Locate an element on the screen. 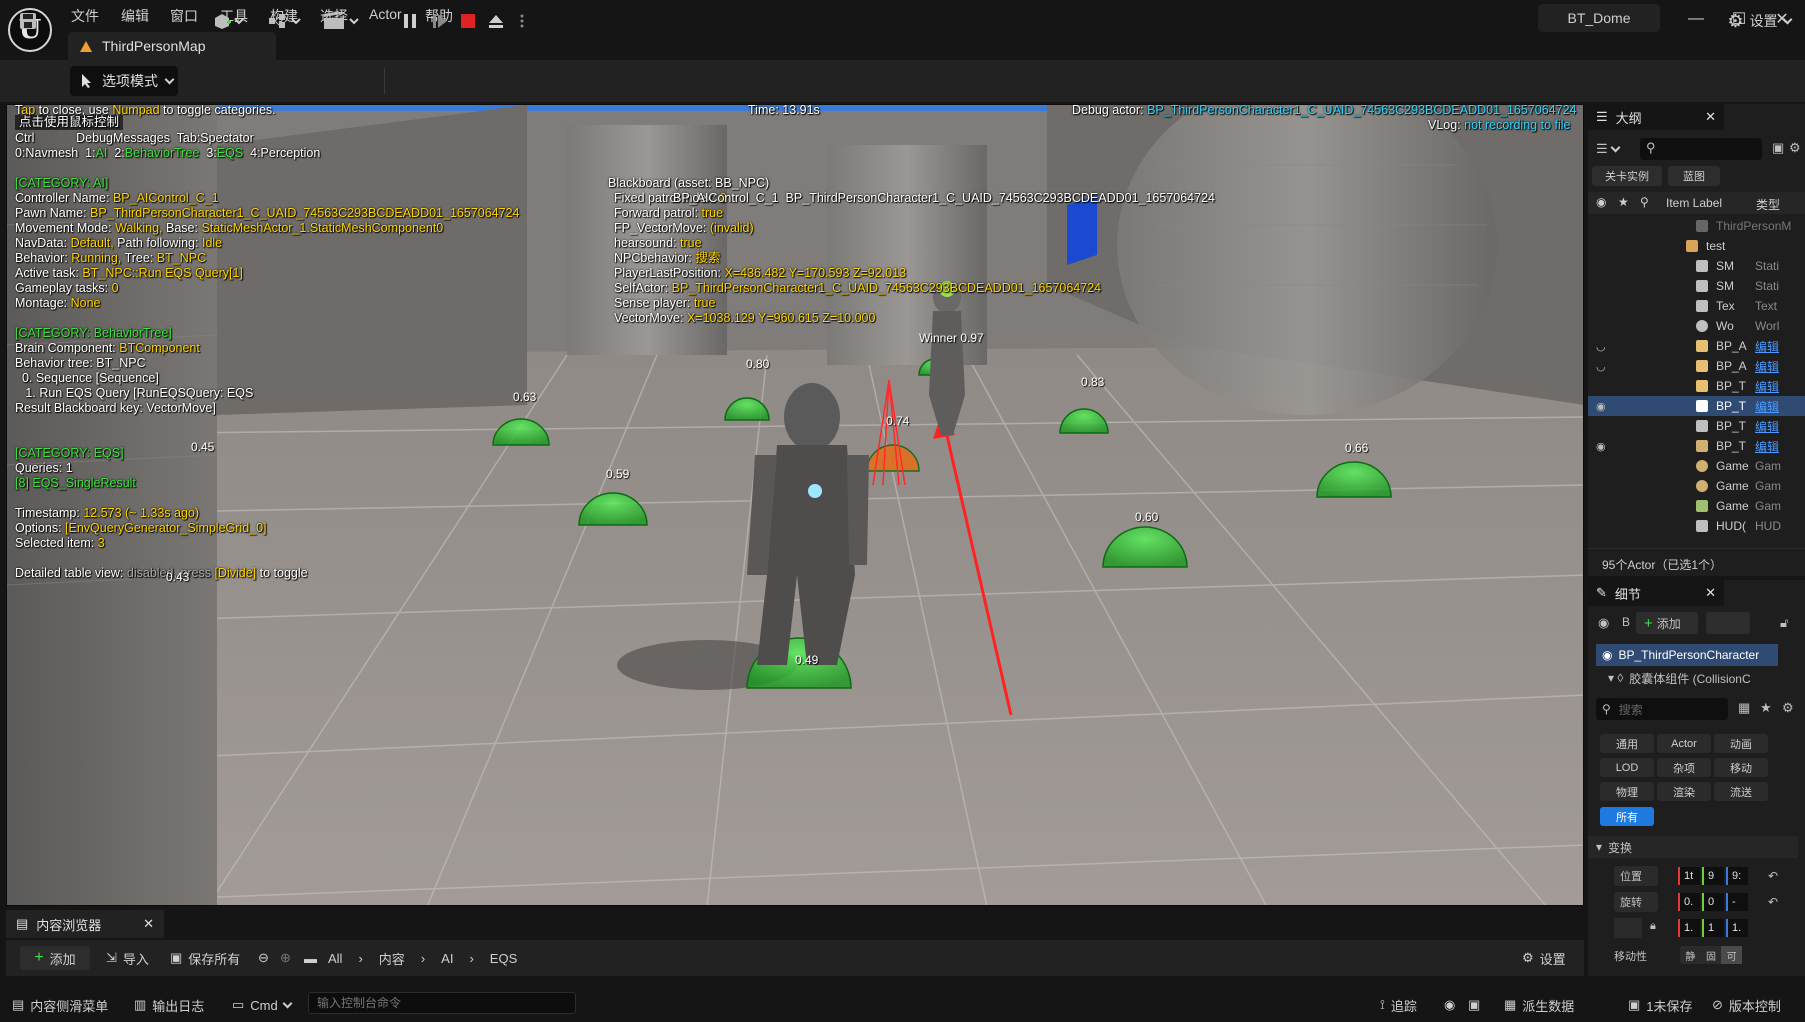 This screenshot has height=1022, width=1805. import-button: ⇲ 导入 is located at coordinates (127, 958).